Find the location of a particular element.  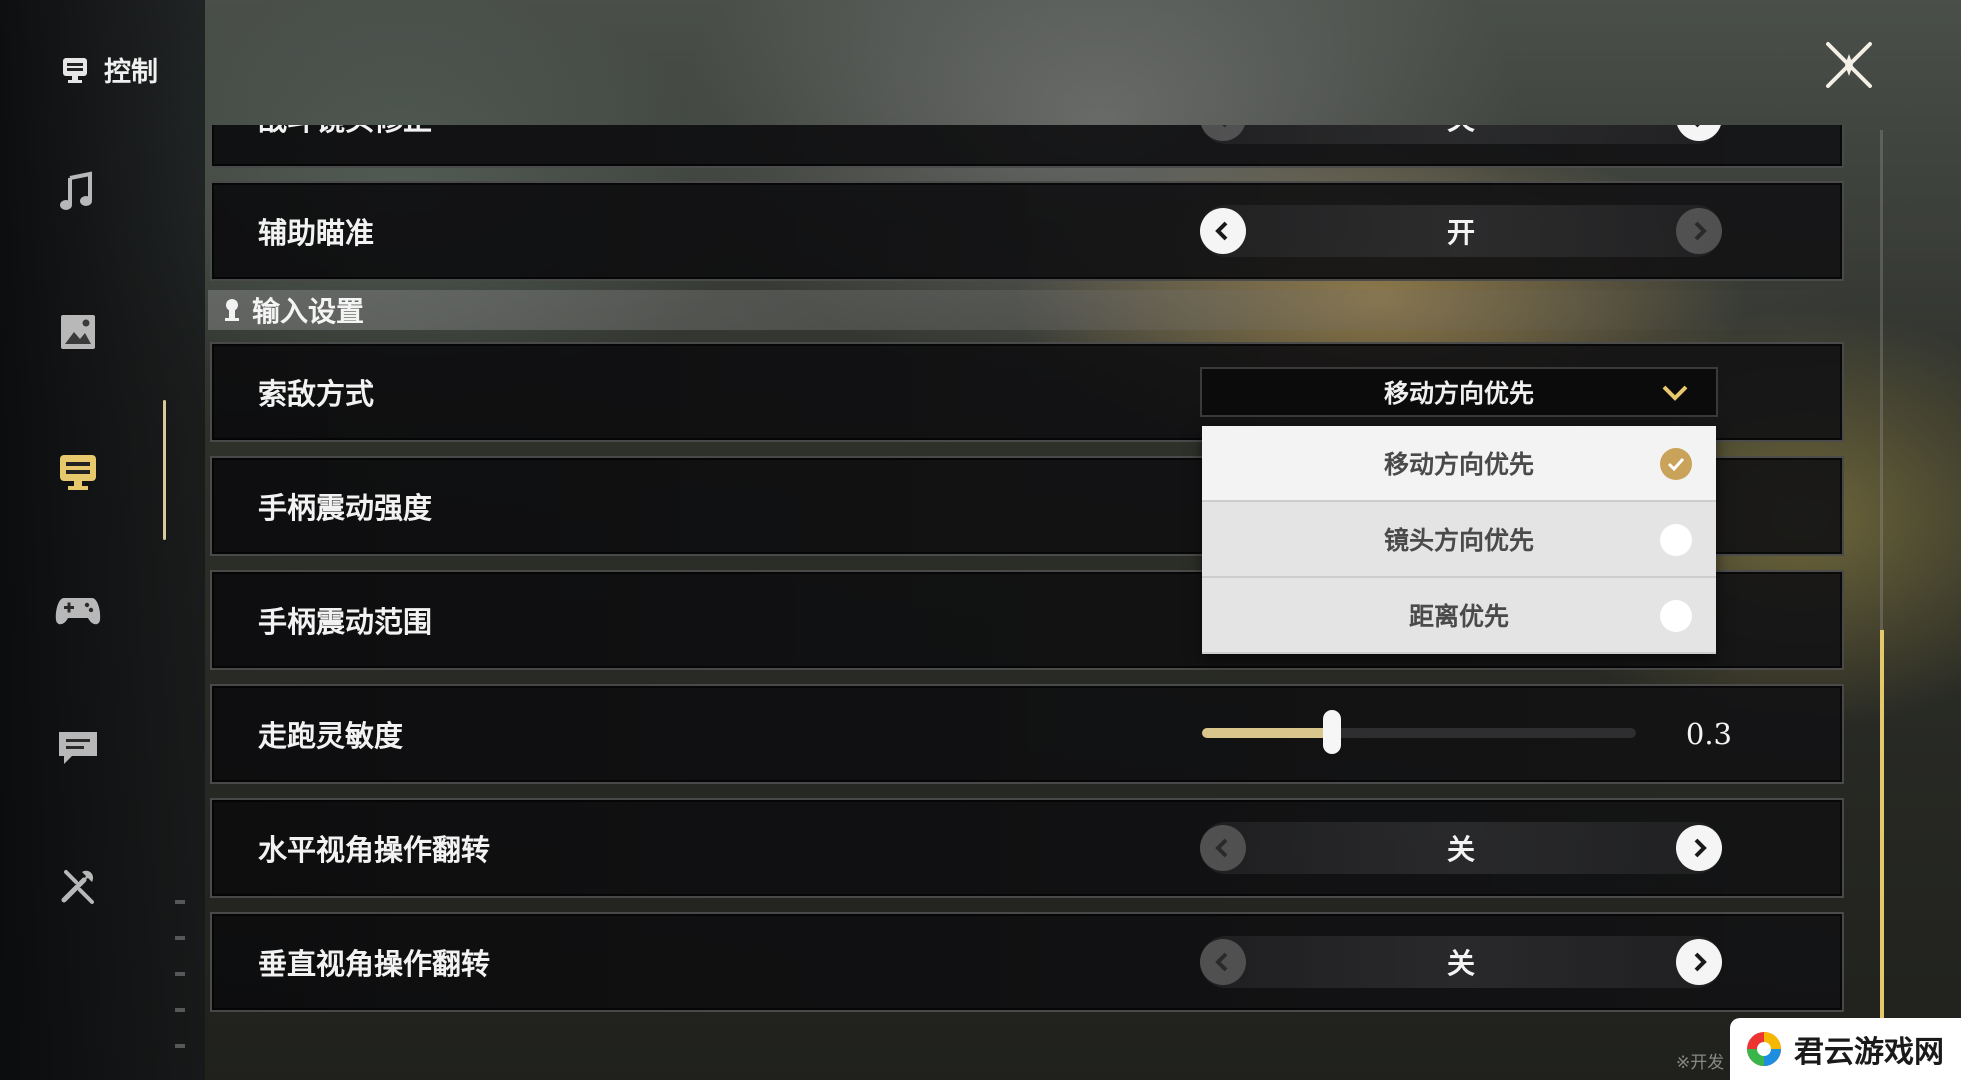

dropdown-option-camera-direction: 镜头方向优先 is located at coordinates (1459, 540).